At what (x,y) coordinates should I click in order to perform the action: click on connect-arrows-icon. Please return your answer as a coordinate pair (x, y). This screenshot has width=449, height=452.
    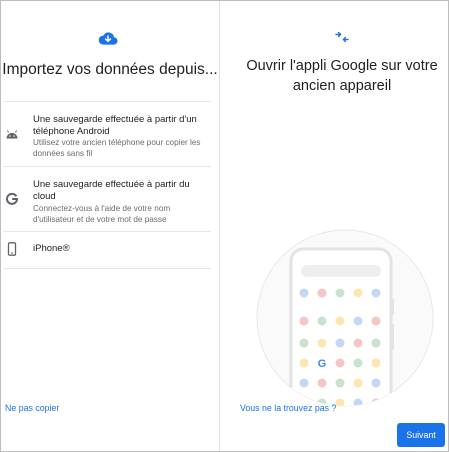
    Looking at the image, I should click on (342, 37).